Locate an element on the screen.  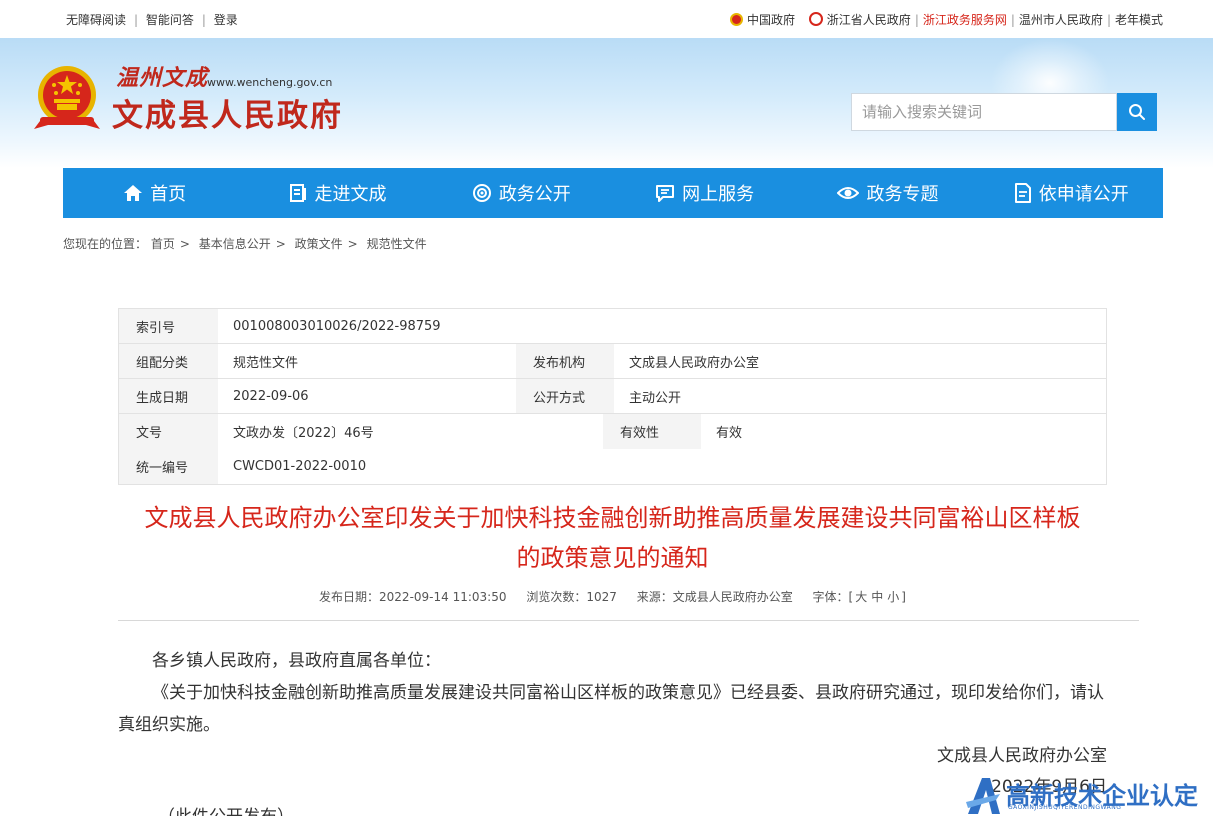
nav-item-online-service: 网上服务 is located at coordinates (704, 193).